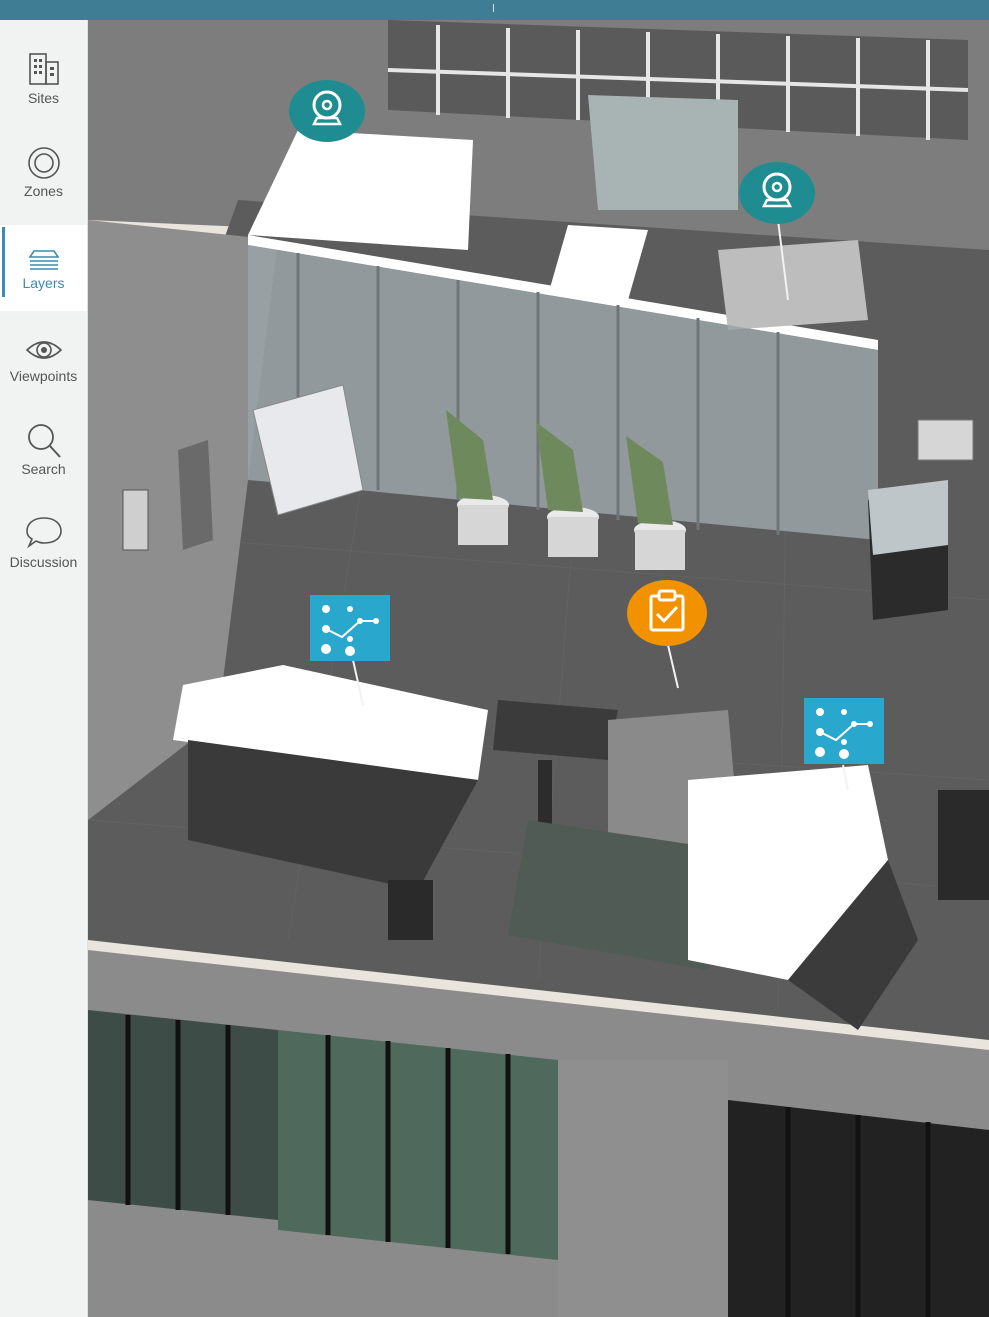  Describe the element at coordinates (963, 845) in the screenshot. I see `right-cabinet` at that location.